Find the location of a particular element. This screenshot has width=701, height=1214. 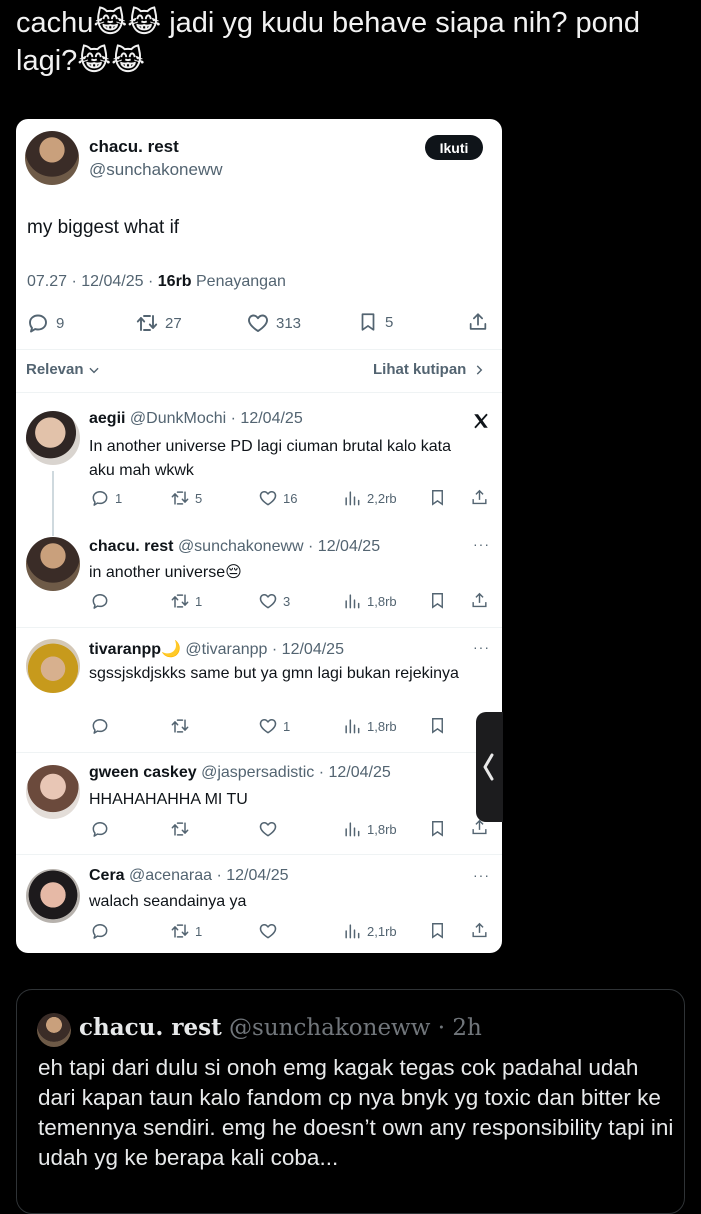

reply-author-handle: @acenaraa is located at coordinates (170, 875).